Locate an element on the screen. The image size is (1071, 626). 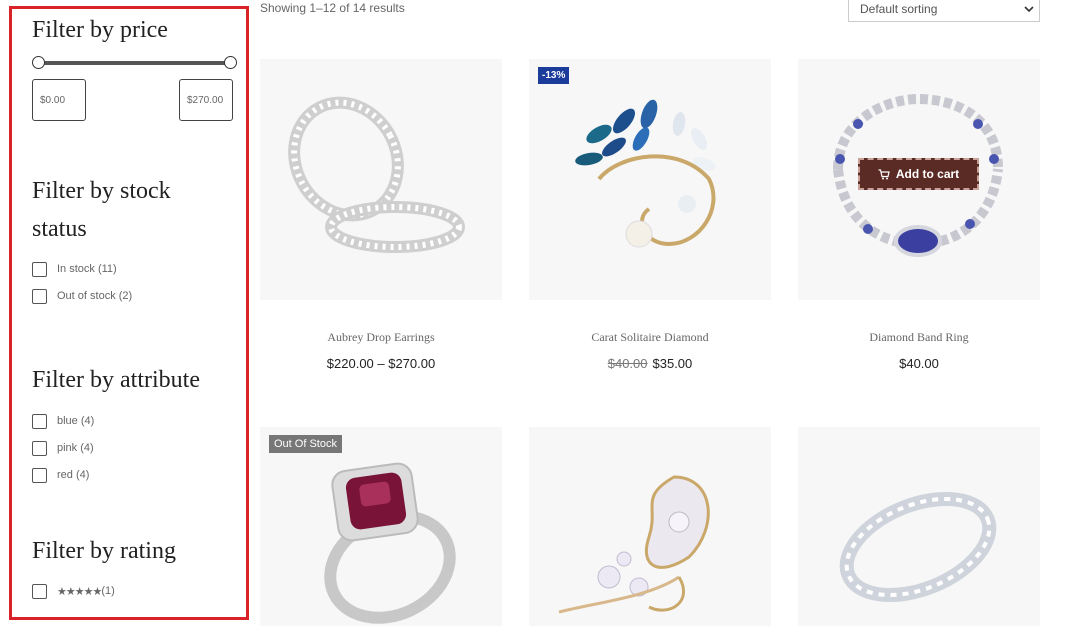
current-price: $35.00 is located at coordinates (672, 363).